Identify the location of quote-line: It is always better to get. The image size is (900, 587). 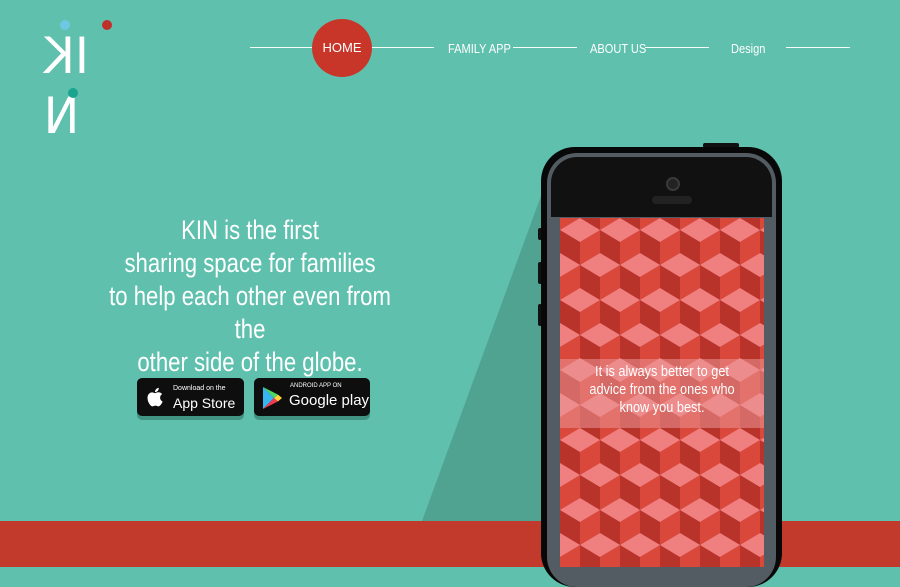
(662, 371).